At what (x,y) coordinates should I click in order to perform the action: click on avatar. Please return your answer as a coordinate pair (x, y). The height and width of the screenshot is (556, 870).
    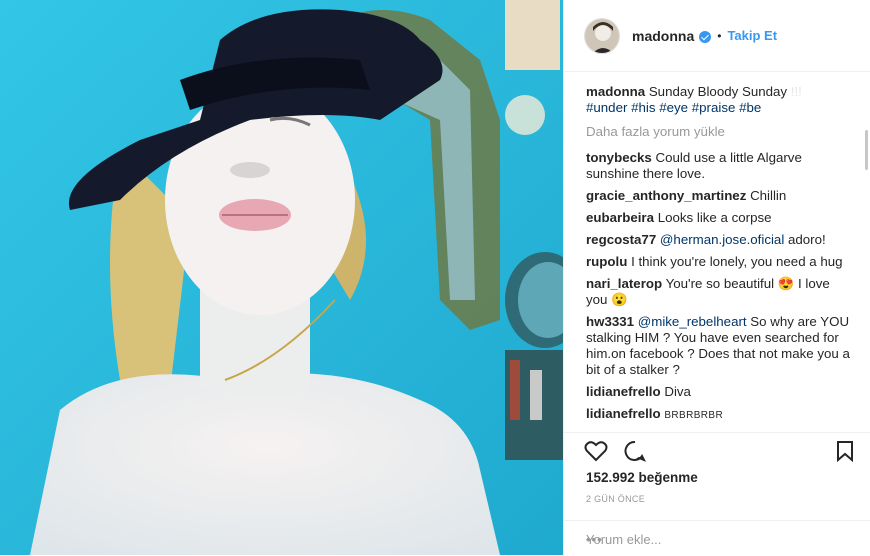
    Looking at the image, I should click on (602, 35).